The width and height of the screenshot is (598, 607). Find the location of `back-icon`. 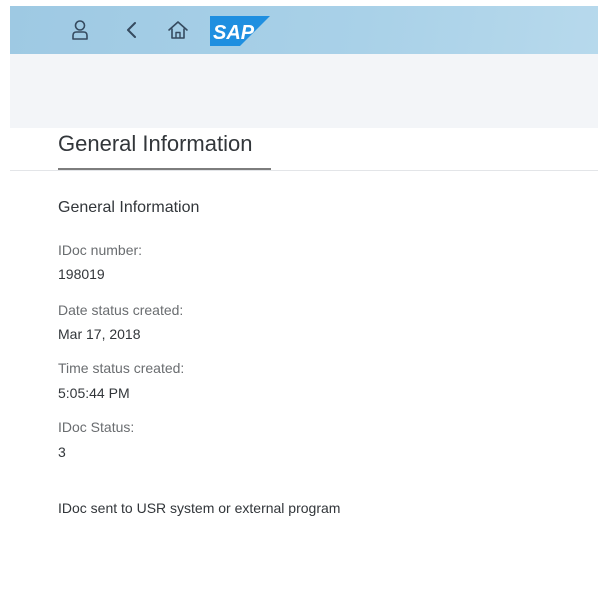

back-icon is located at coordinates (132, 30).